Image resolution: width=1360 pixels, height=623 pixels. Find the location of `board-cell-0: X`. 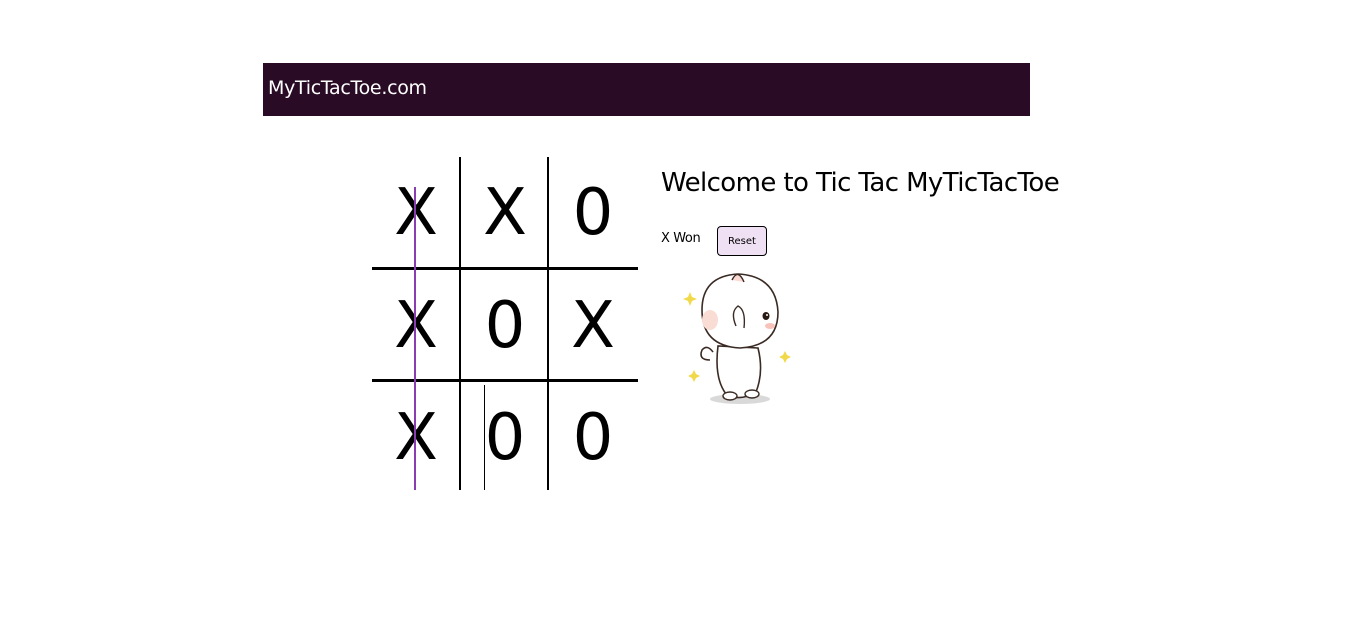

board-cell-0: X is located at coordinates (416, 212).